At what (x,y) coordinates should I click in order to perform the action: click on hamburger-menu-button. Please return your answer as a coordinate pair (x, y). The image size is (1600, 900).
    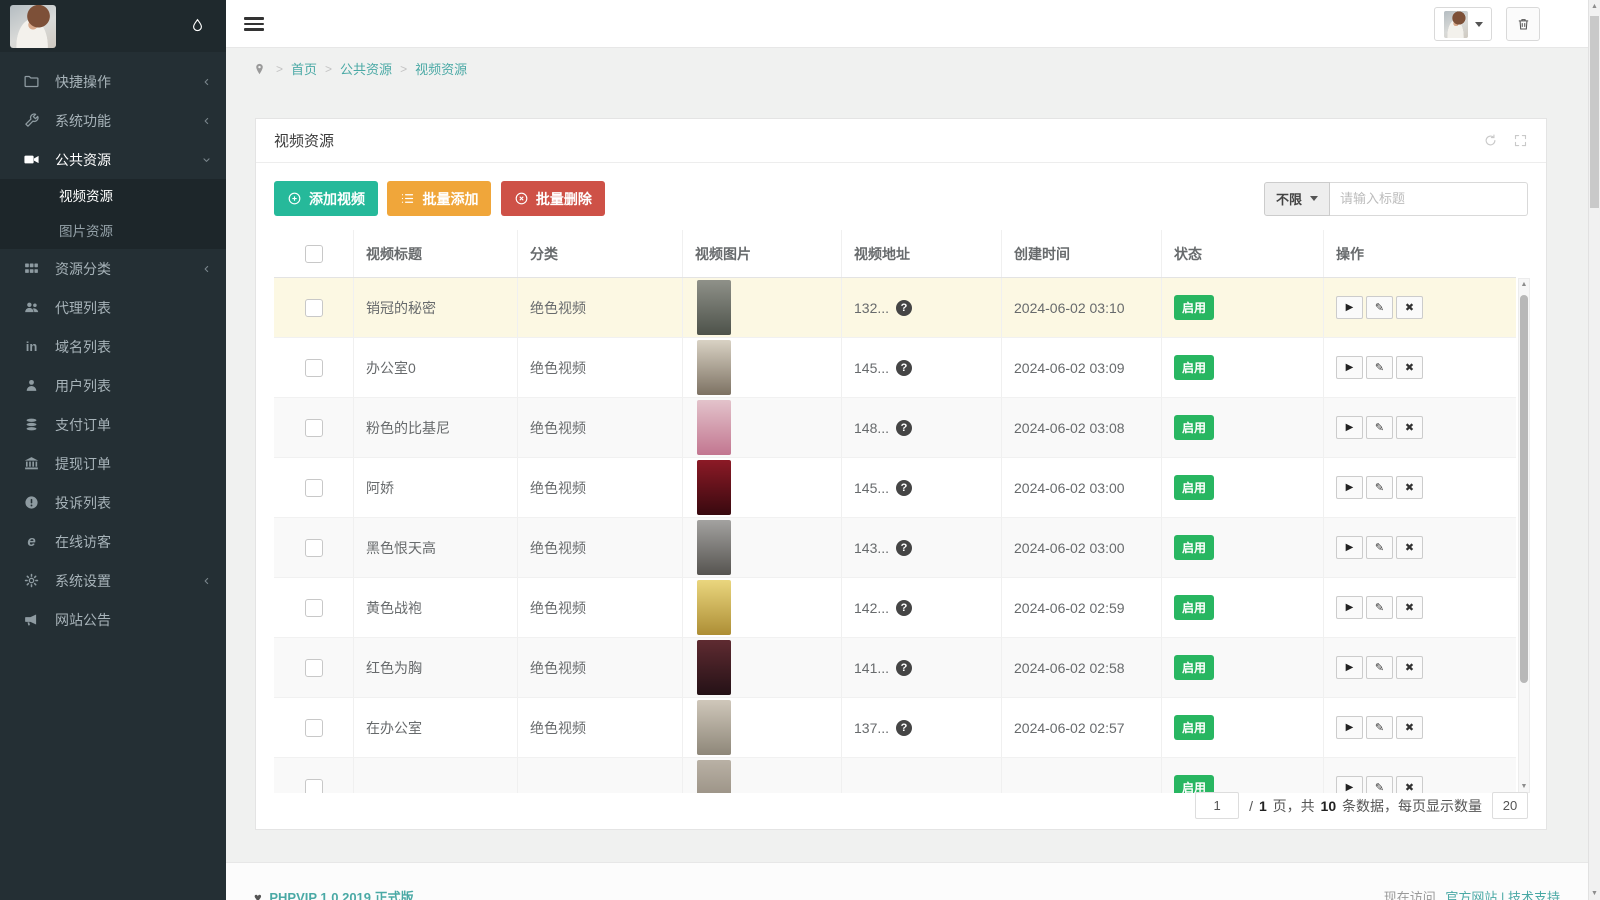
    Looking at the image, I should click on (254, 25).